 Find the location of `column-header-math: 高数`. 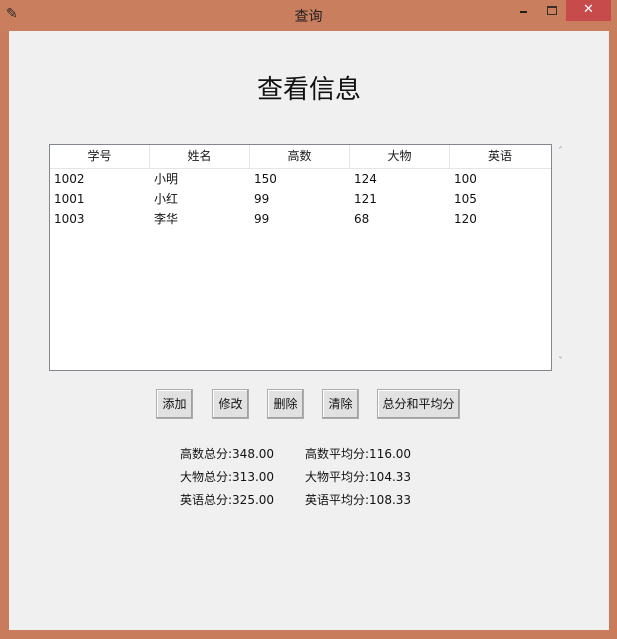

column-header-math: 高数 is located at coordinates (300, 156).